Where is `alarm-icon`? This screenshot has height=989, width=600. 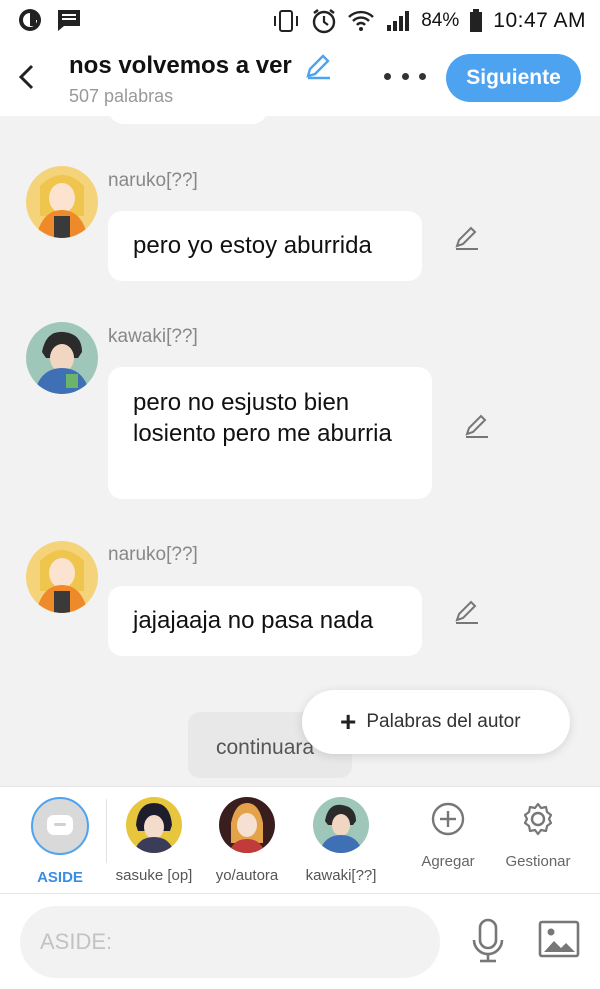 alarm-icon is located at coordinates (324, 21).